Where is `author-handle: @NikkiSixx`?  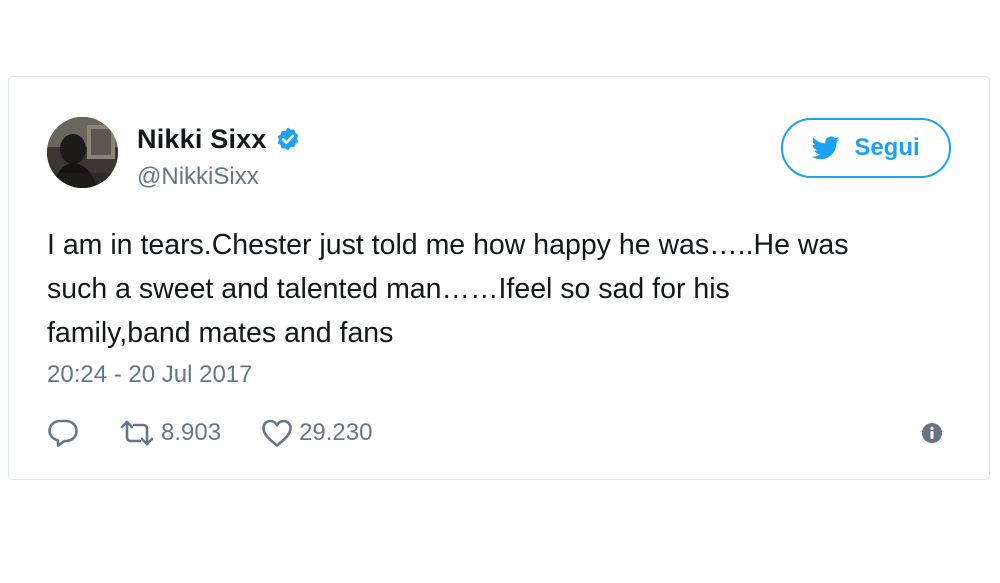
author-handle: @NikkiSixx is located at coordinates (219, 177).